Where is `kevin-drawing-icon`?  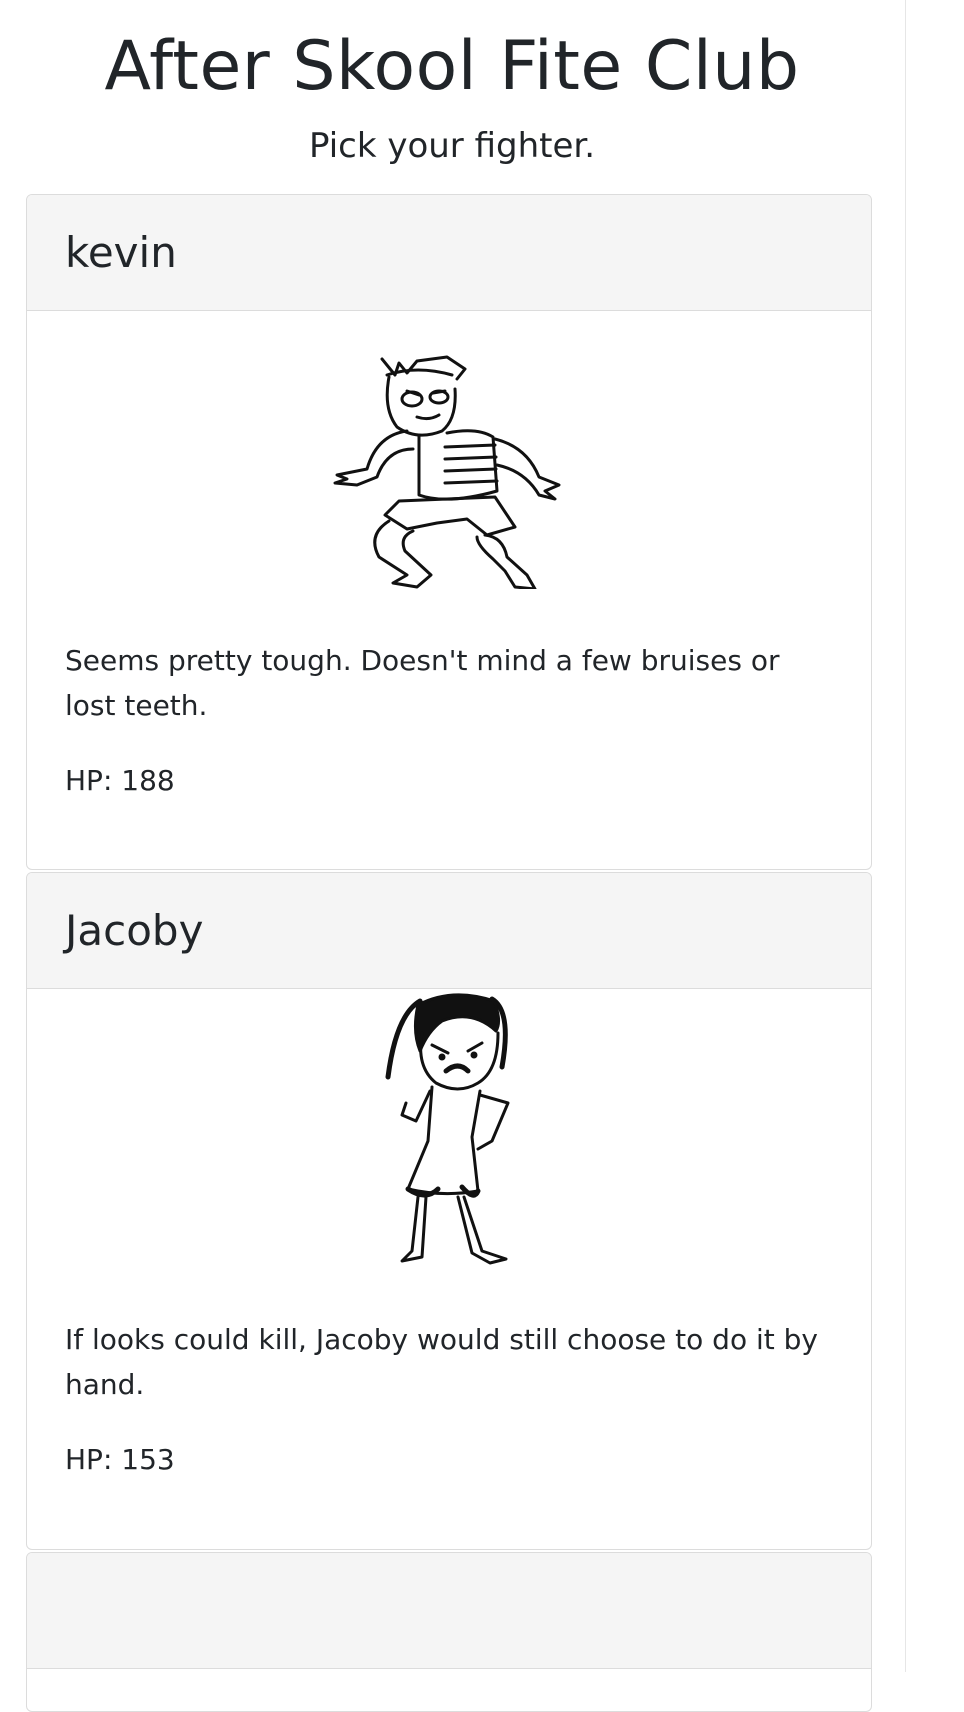
kevin-drawing-icon is located at coordinates (447, 472).